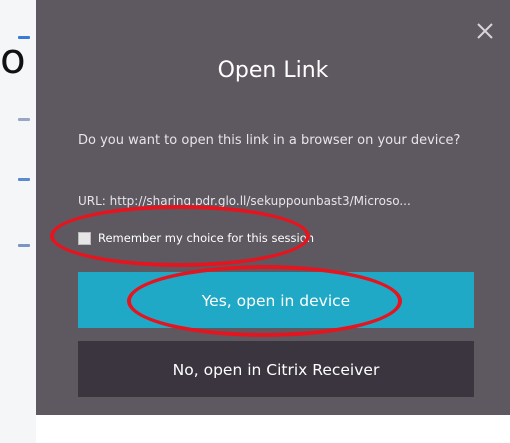 The height and width of the screenshot is (443, 510). What do you see at coordinates (264, 301) in the screenshot?
I see `annotation-ellipse-yes-button` at bounding box center [264, 301].